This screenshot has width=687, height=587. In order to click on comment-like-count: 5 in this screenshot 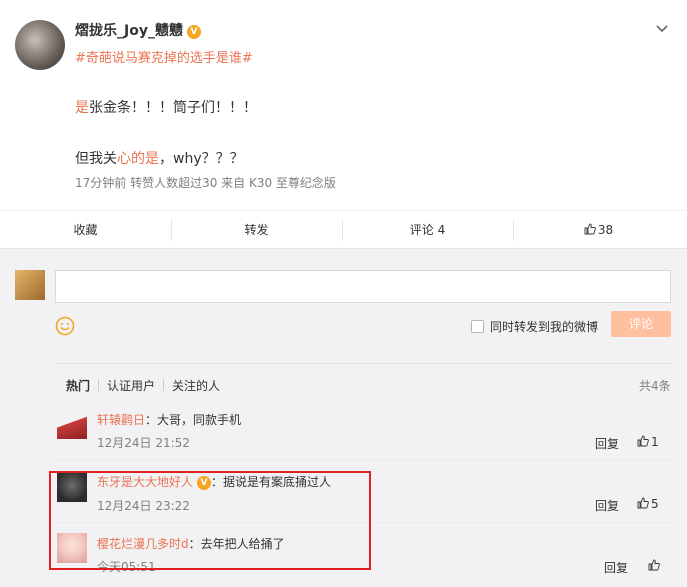, I will do `click(655, 504)`.